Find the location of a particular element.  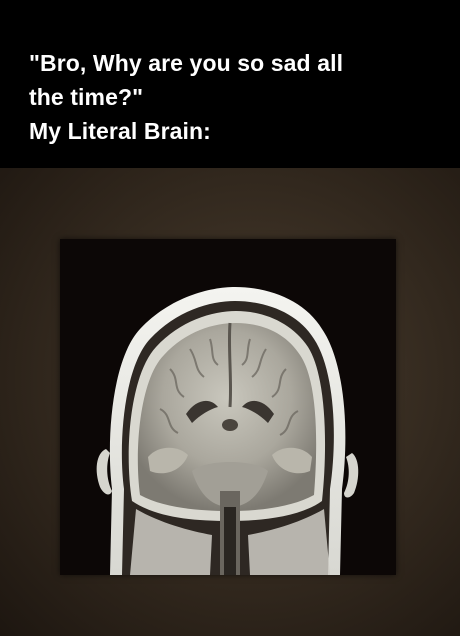

left-ear is located at coordinates (104, 472).